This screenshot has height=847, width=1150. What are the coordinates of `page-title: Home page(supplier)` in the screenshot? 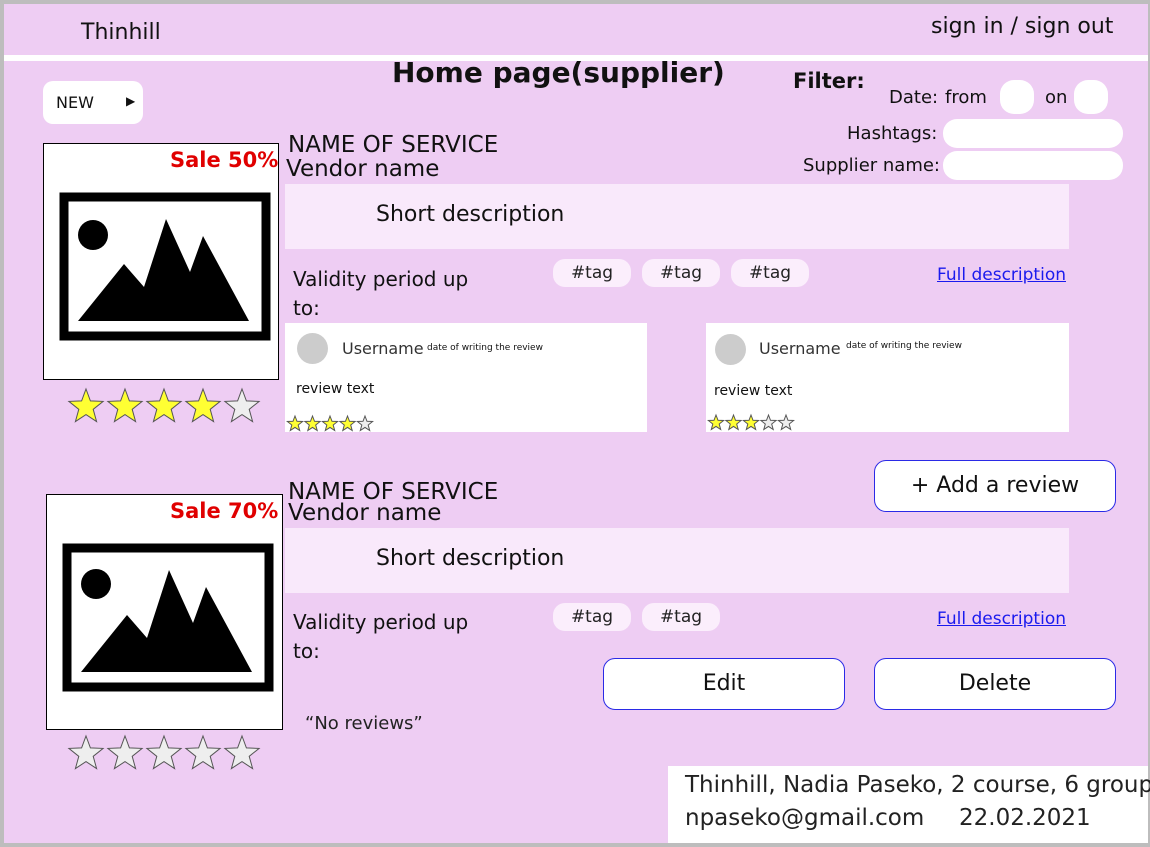 It's located at (558, 72).